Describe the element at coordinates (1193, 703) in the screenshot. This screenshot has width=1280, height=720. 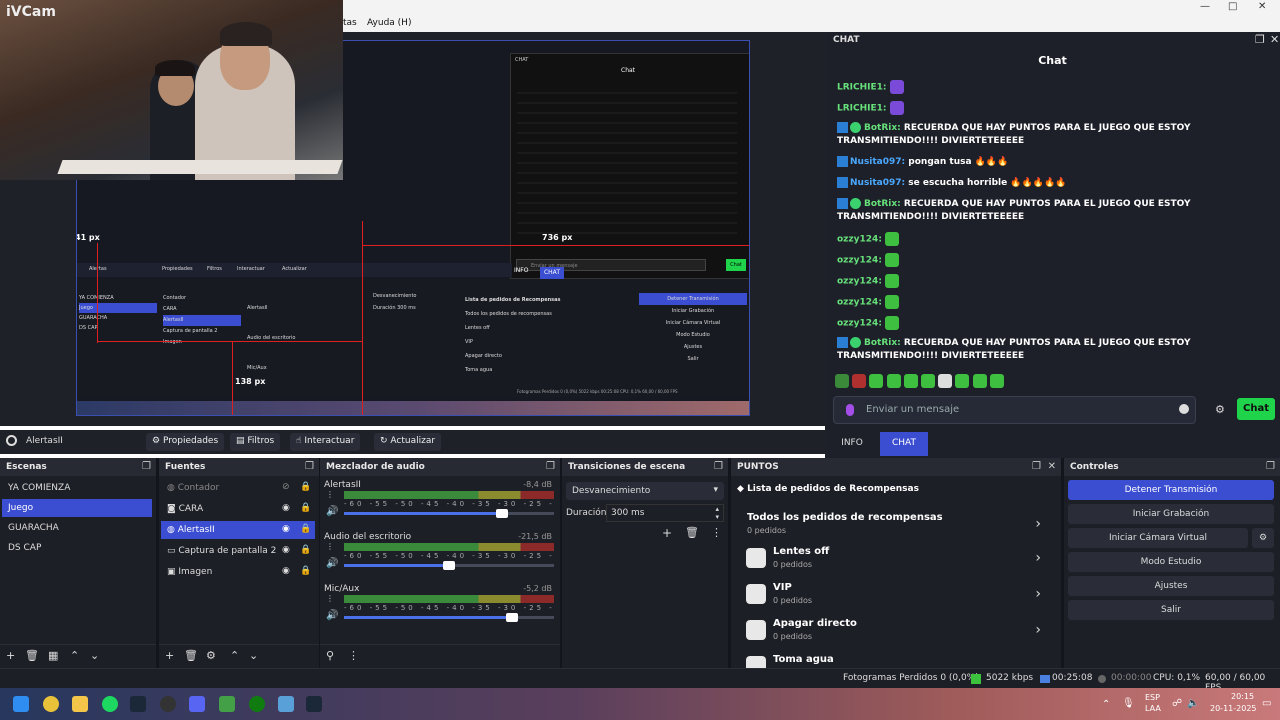
I see `volume-icon: 🔈` at that location.